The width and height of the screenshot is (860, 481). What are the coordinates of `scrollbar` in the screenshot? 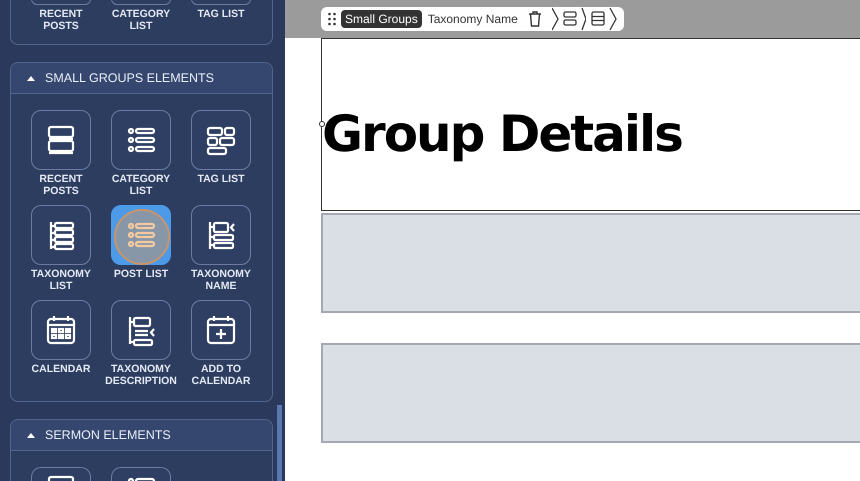 It's located at (279, 443).